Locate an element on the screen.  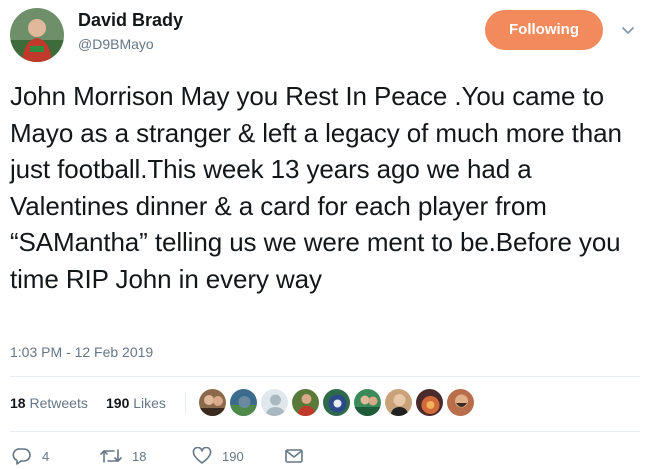
author-display-name: David Brady is located at coordinates (130, 20).